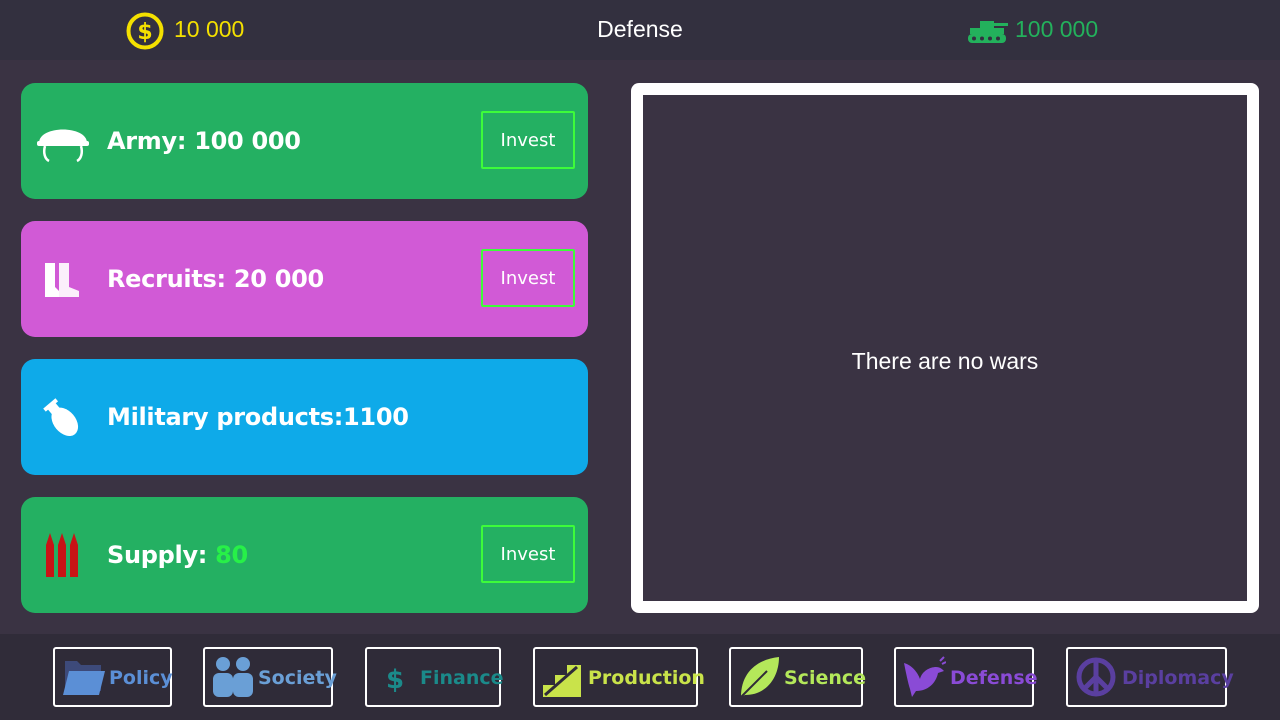 This screenshot has height=720, width=1280. What do you see at coordinates (640, 30) in the screenshot?
I see `top-bar: $ 10 000 Defense 100 000` at bounding box center [640, 30].